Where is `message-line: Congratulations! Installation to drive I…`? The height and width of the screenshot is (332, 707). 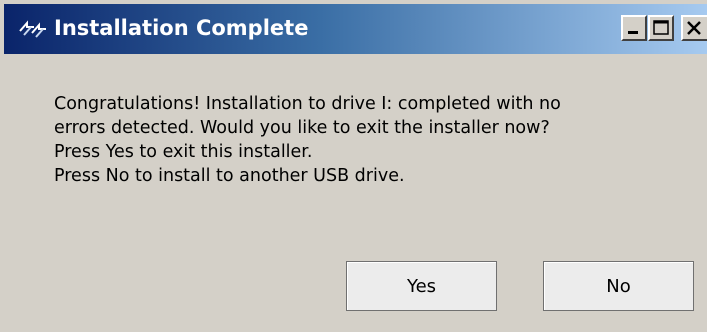
message-line: Congratulations! Installation to drive I… is located at coordinates (307, 104).